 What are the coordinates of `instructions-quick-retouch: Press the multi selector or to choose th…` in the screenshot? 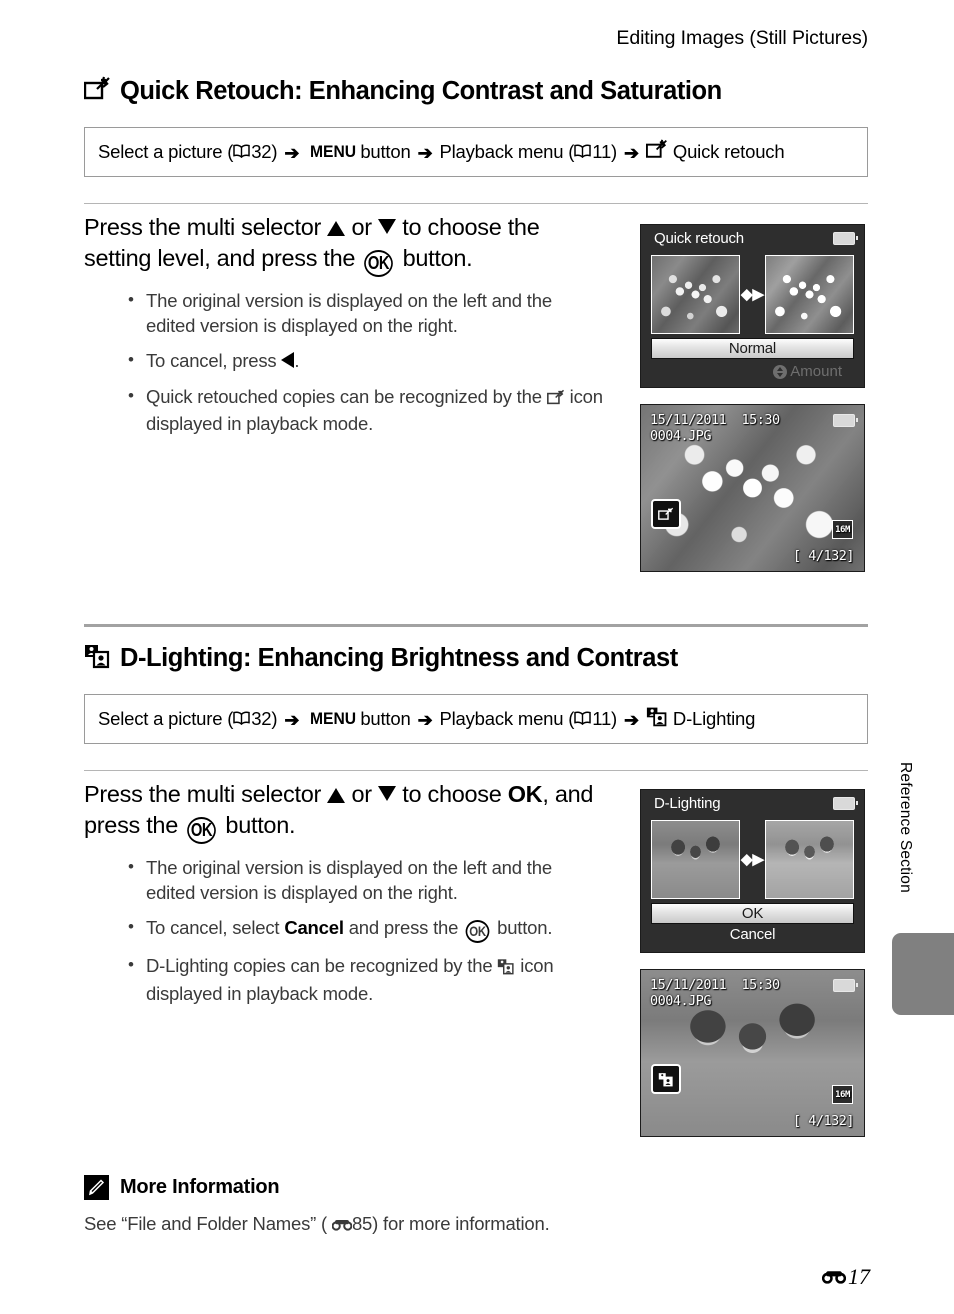 It's located at (344, 330).